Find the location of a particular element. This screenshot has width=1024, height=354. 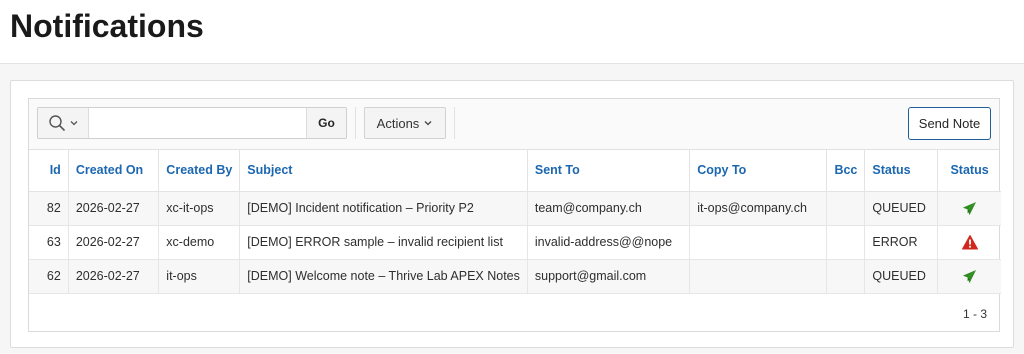

pagination-label: 1 - 3 is located at coordinates (974, 314).